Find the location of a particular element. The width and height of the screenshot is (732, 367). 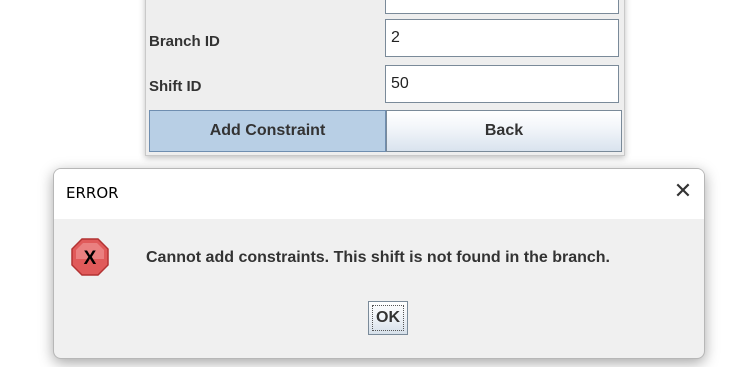

add-constraint-button: Add Constraint is located at coordinates (267, 131).